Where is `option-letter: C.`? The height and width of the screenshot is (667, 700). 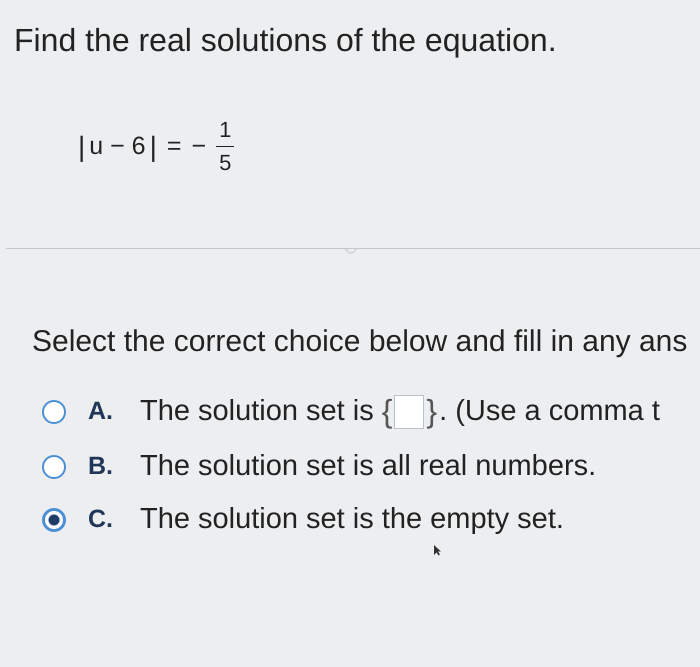
option-letter: C. is located at coordinates (101, 519).